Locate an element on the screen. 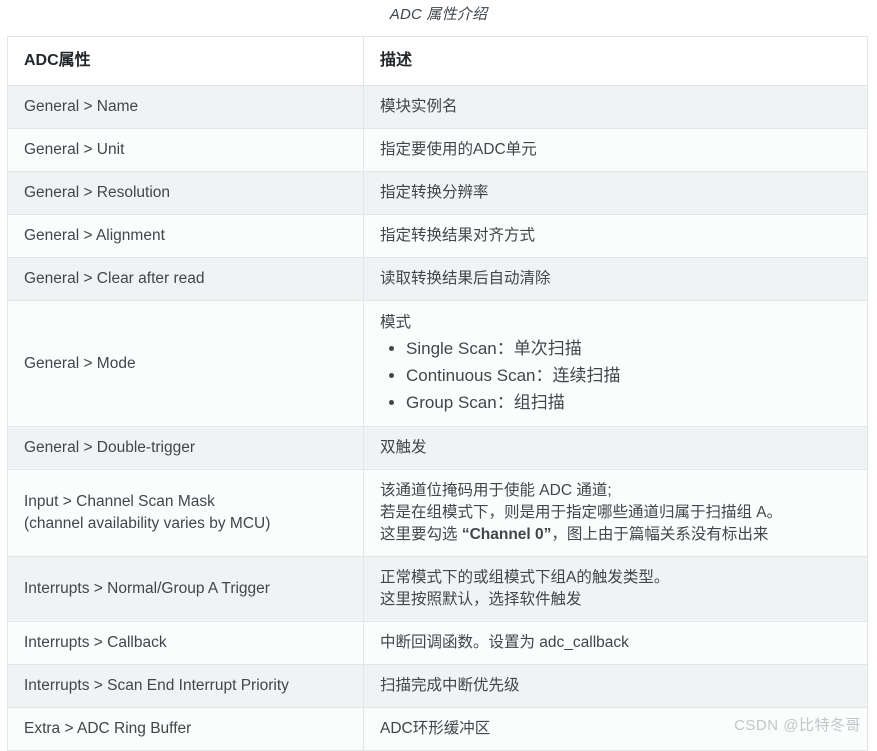 The height and width of the screenshot is (751, 877). cell-property: Extra > ADC Ring Buffer is located at coordinates (185, 729).